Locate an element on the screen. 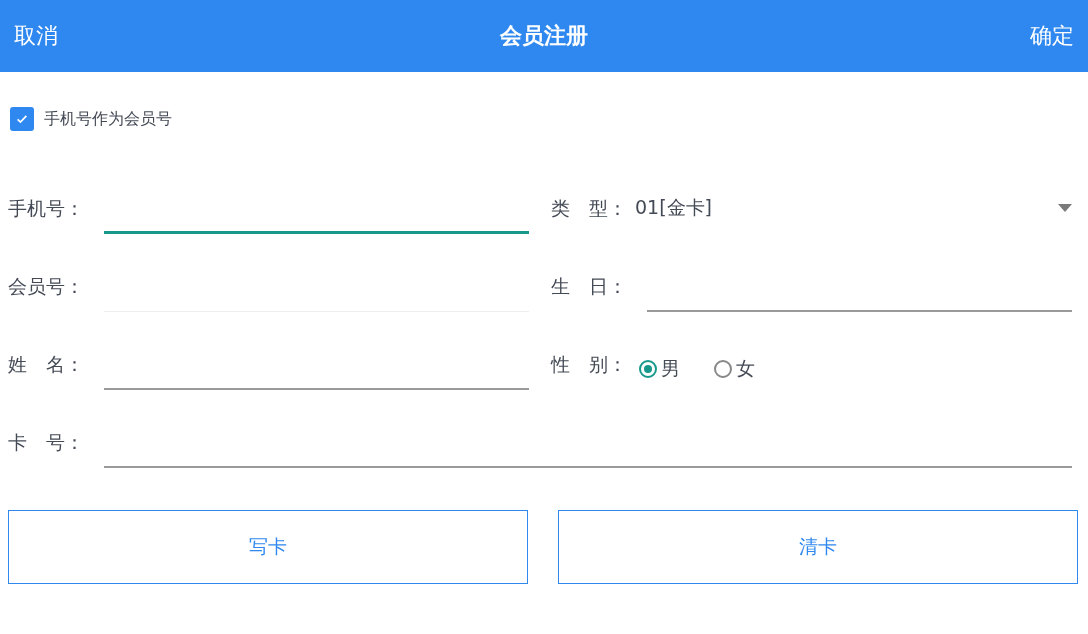 This screenshot has height=634, width=1088. field-label: 卡 号： is located at coordinates (46, 442).